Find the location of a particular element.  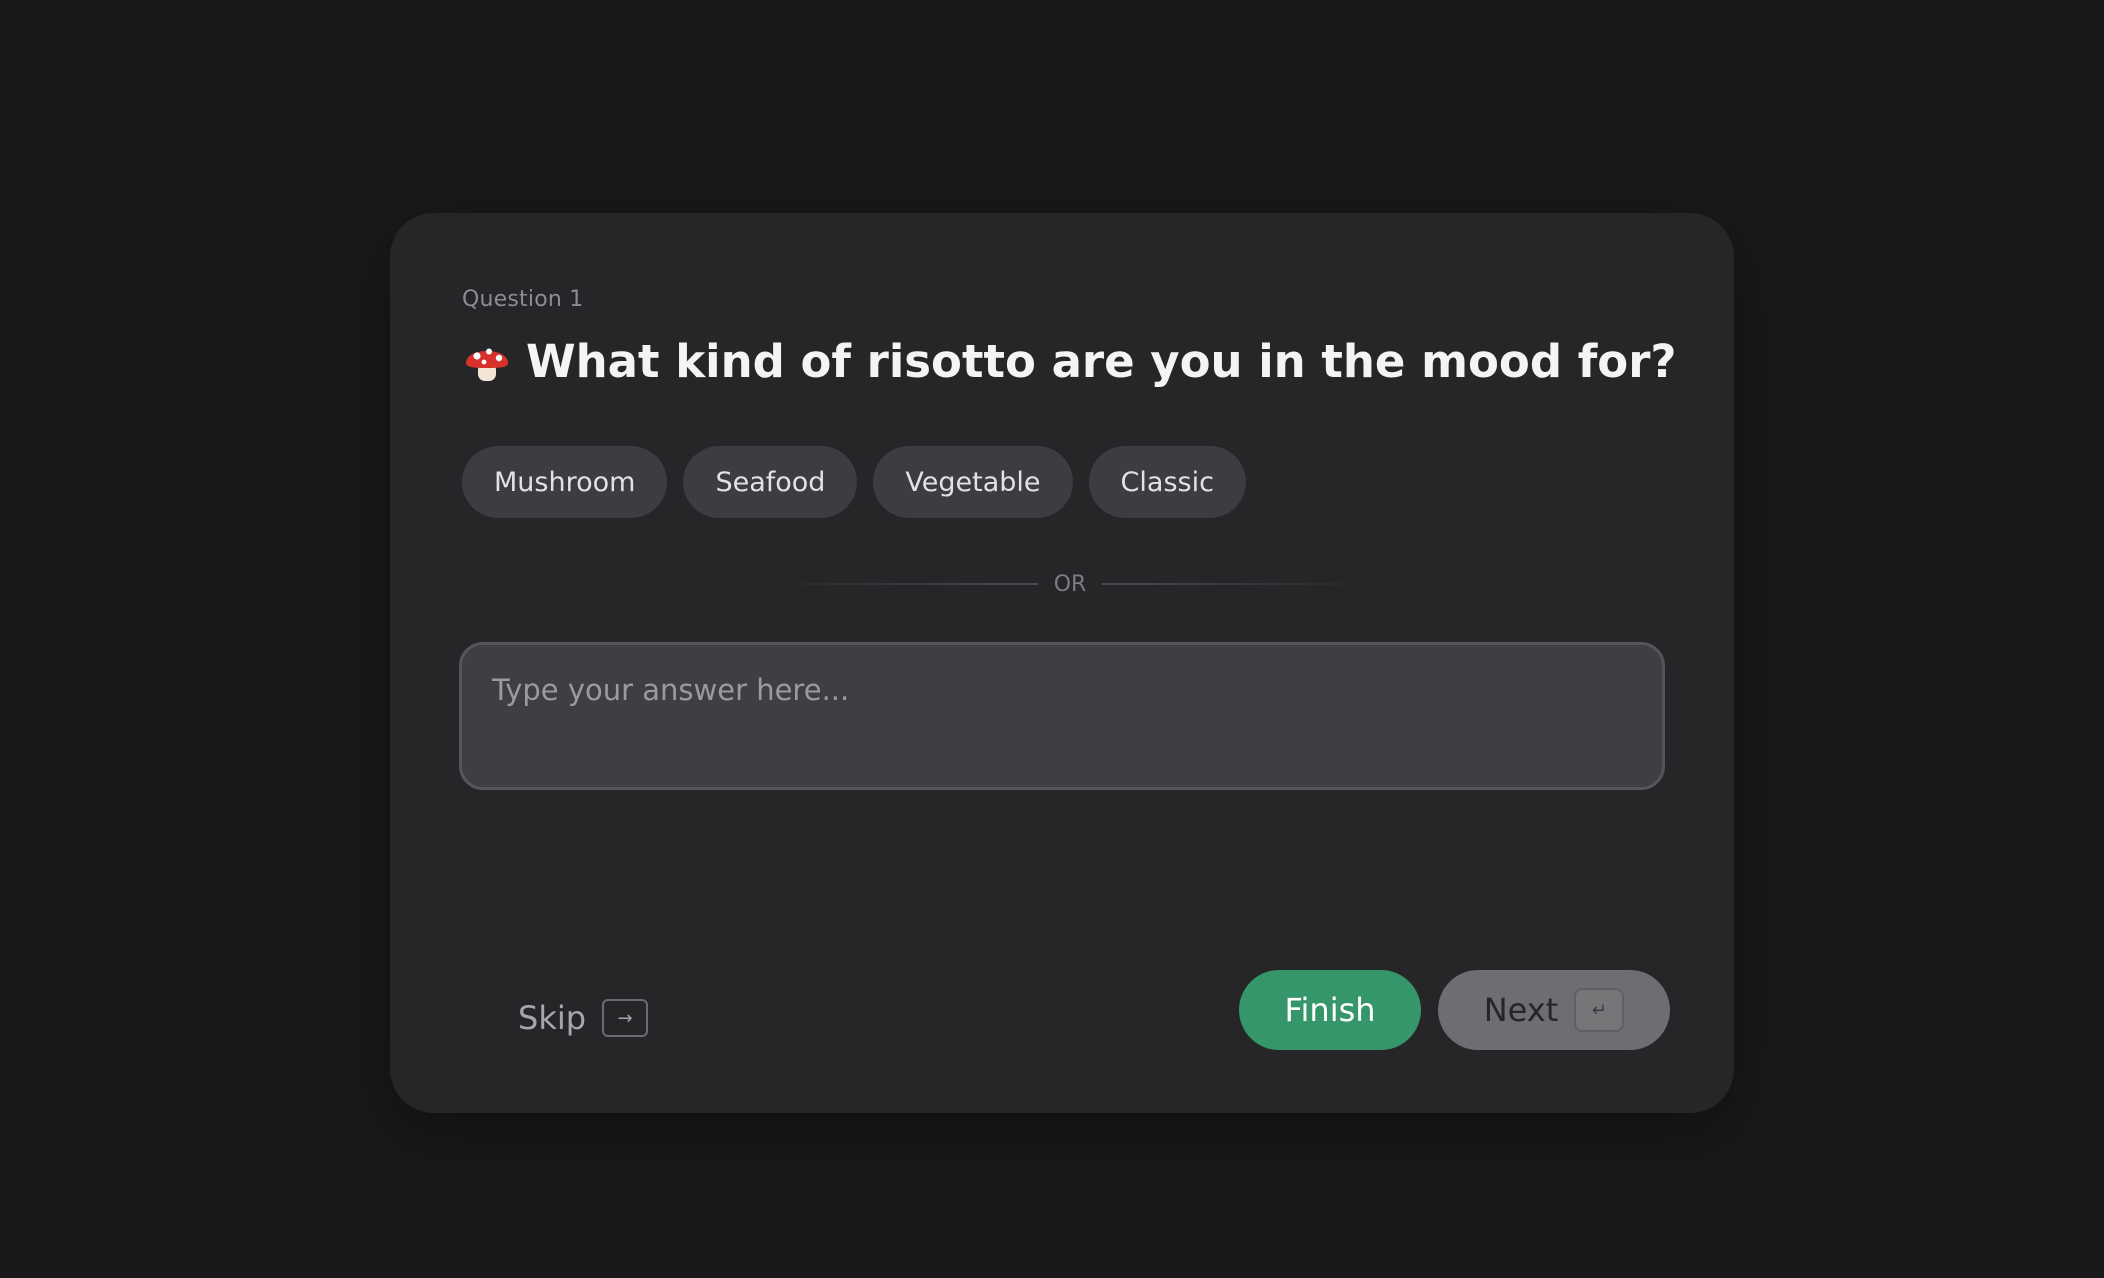

or-divider: OR is located at coordinates (1070, 584).